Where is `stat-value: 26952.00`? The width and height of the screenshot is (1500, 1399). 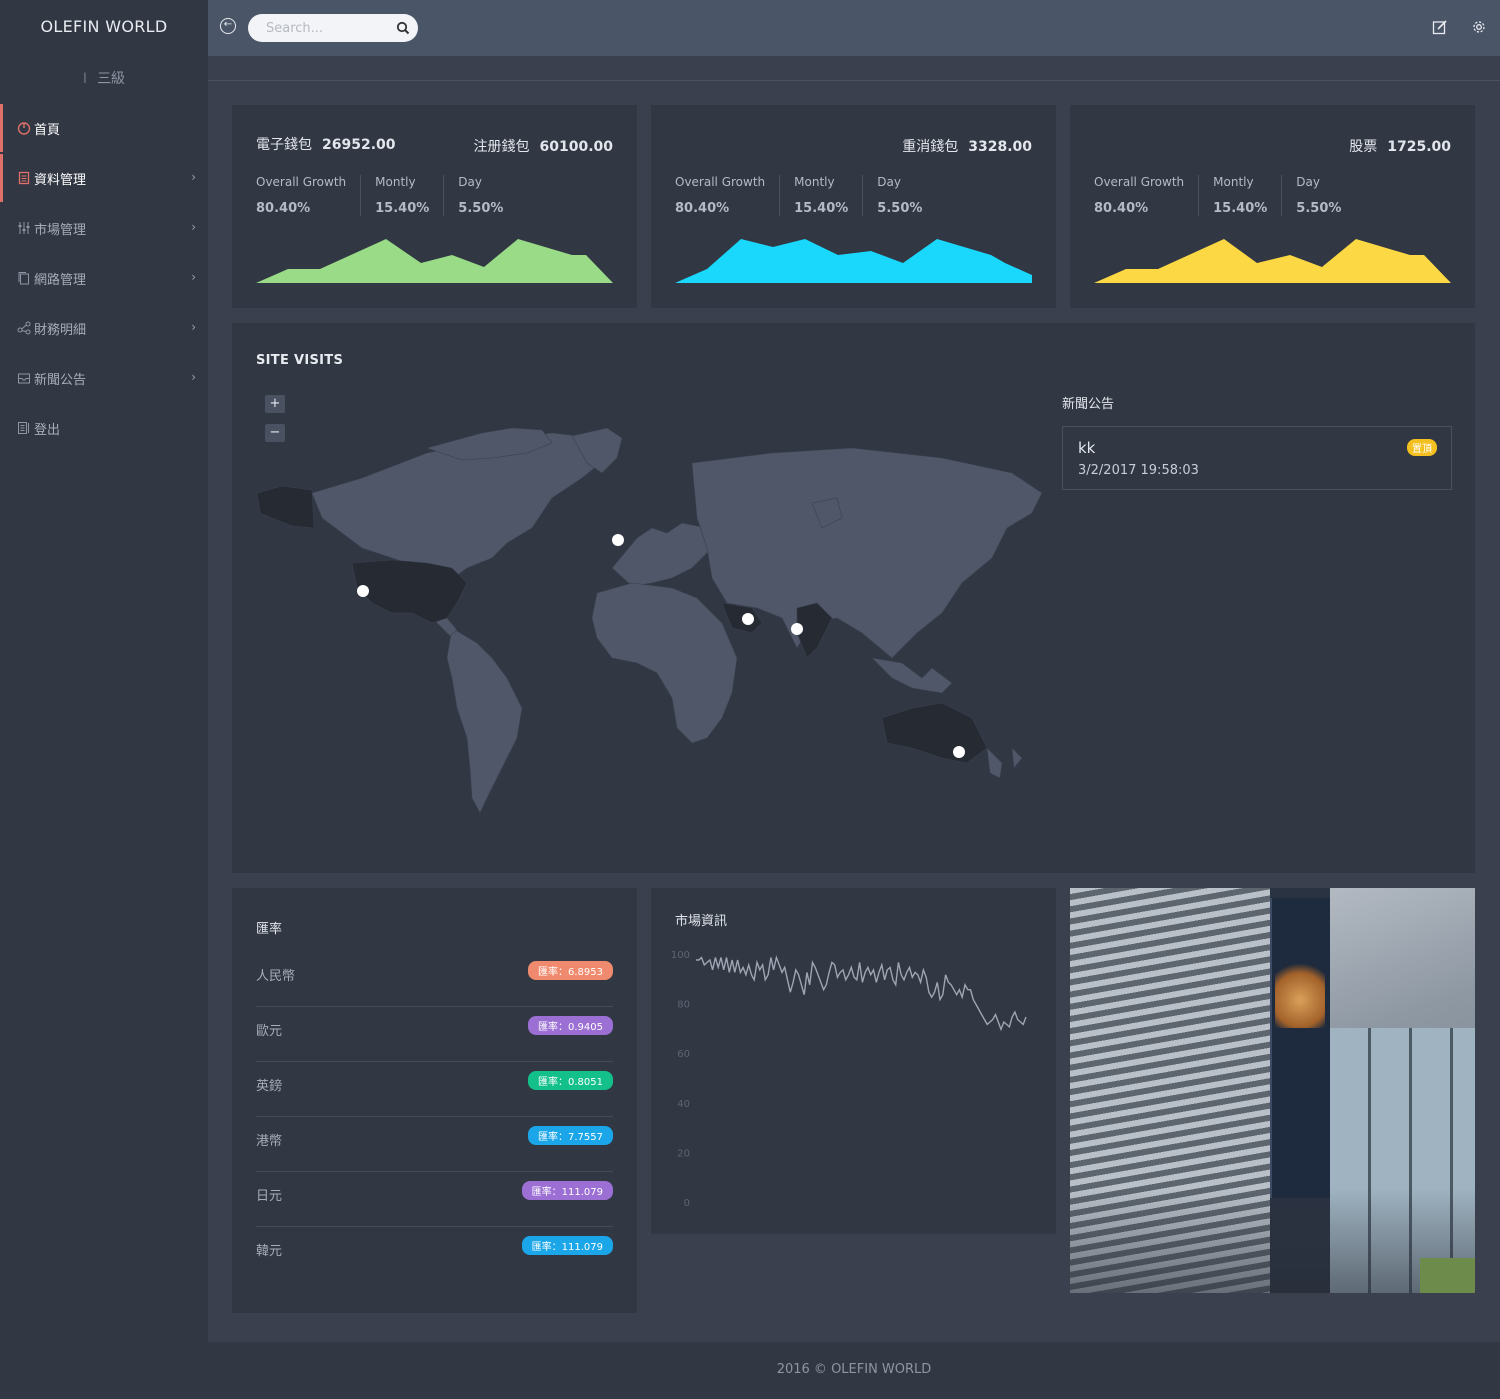
stat-value: 26952.00 is located at coordinates (359, 145).